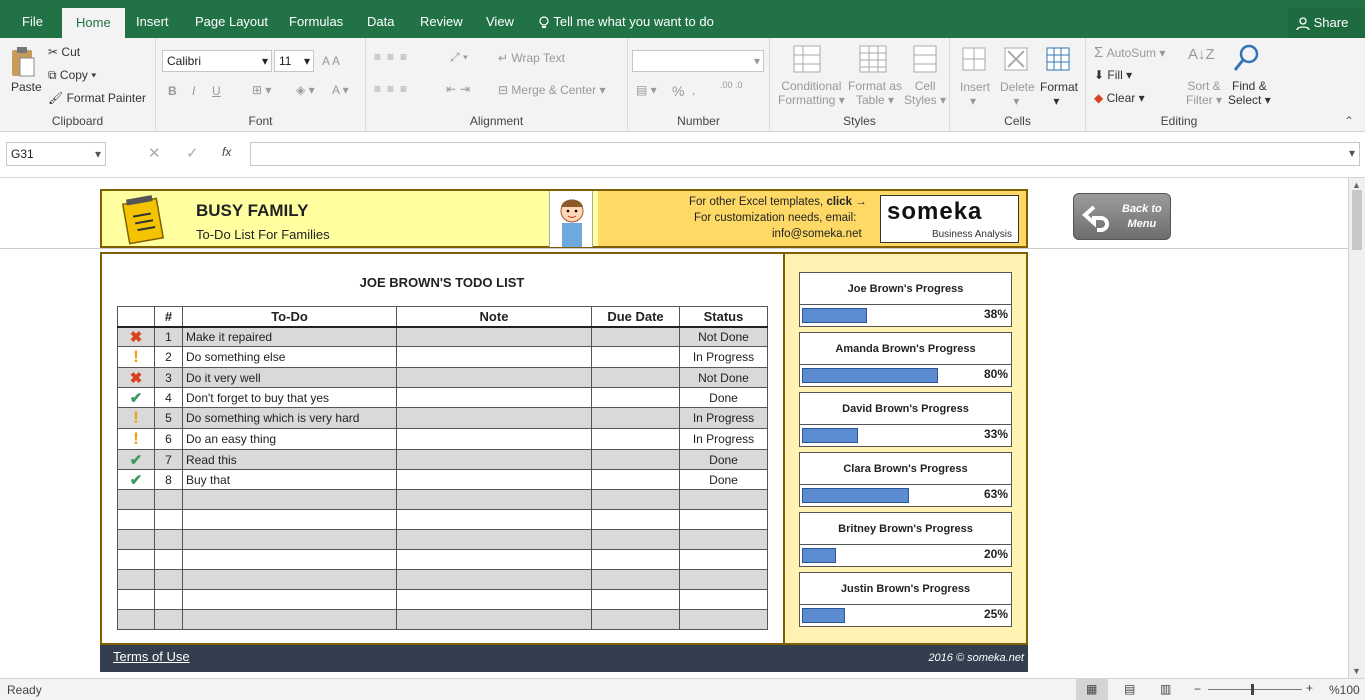  What do you see at coordinates (316, 19) in the screenshot?
I see `tab-formulas: Formulas` at bounding box center [316, 19].